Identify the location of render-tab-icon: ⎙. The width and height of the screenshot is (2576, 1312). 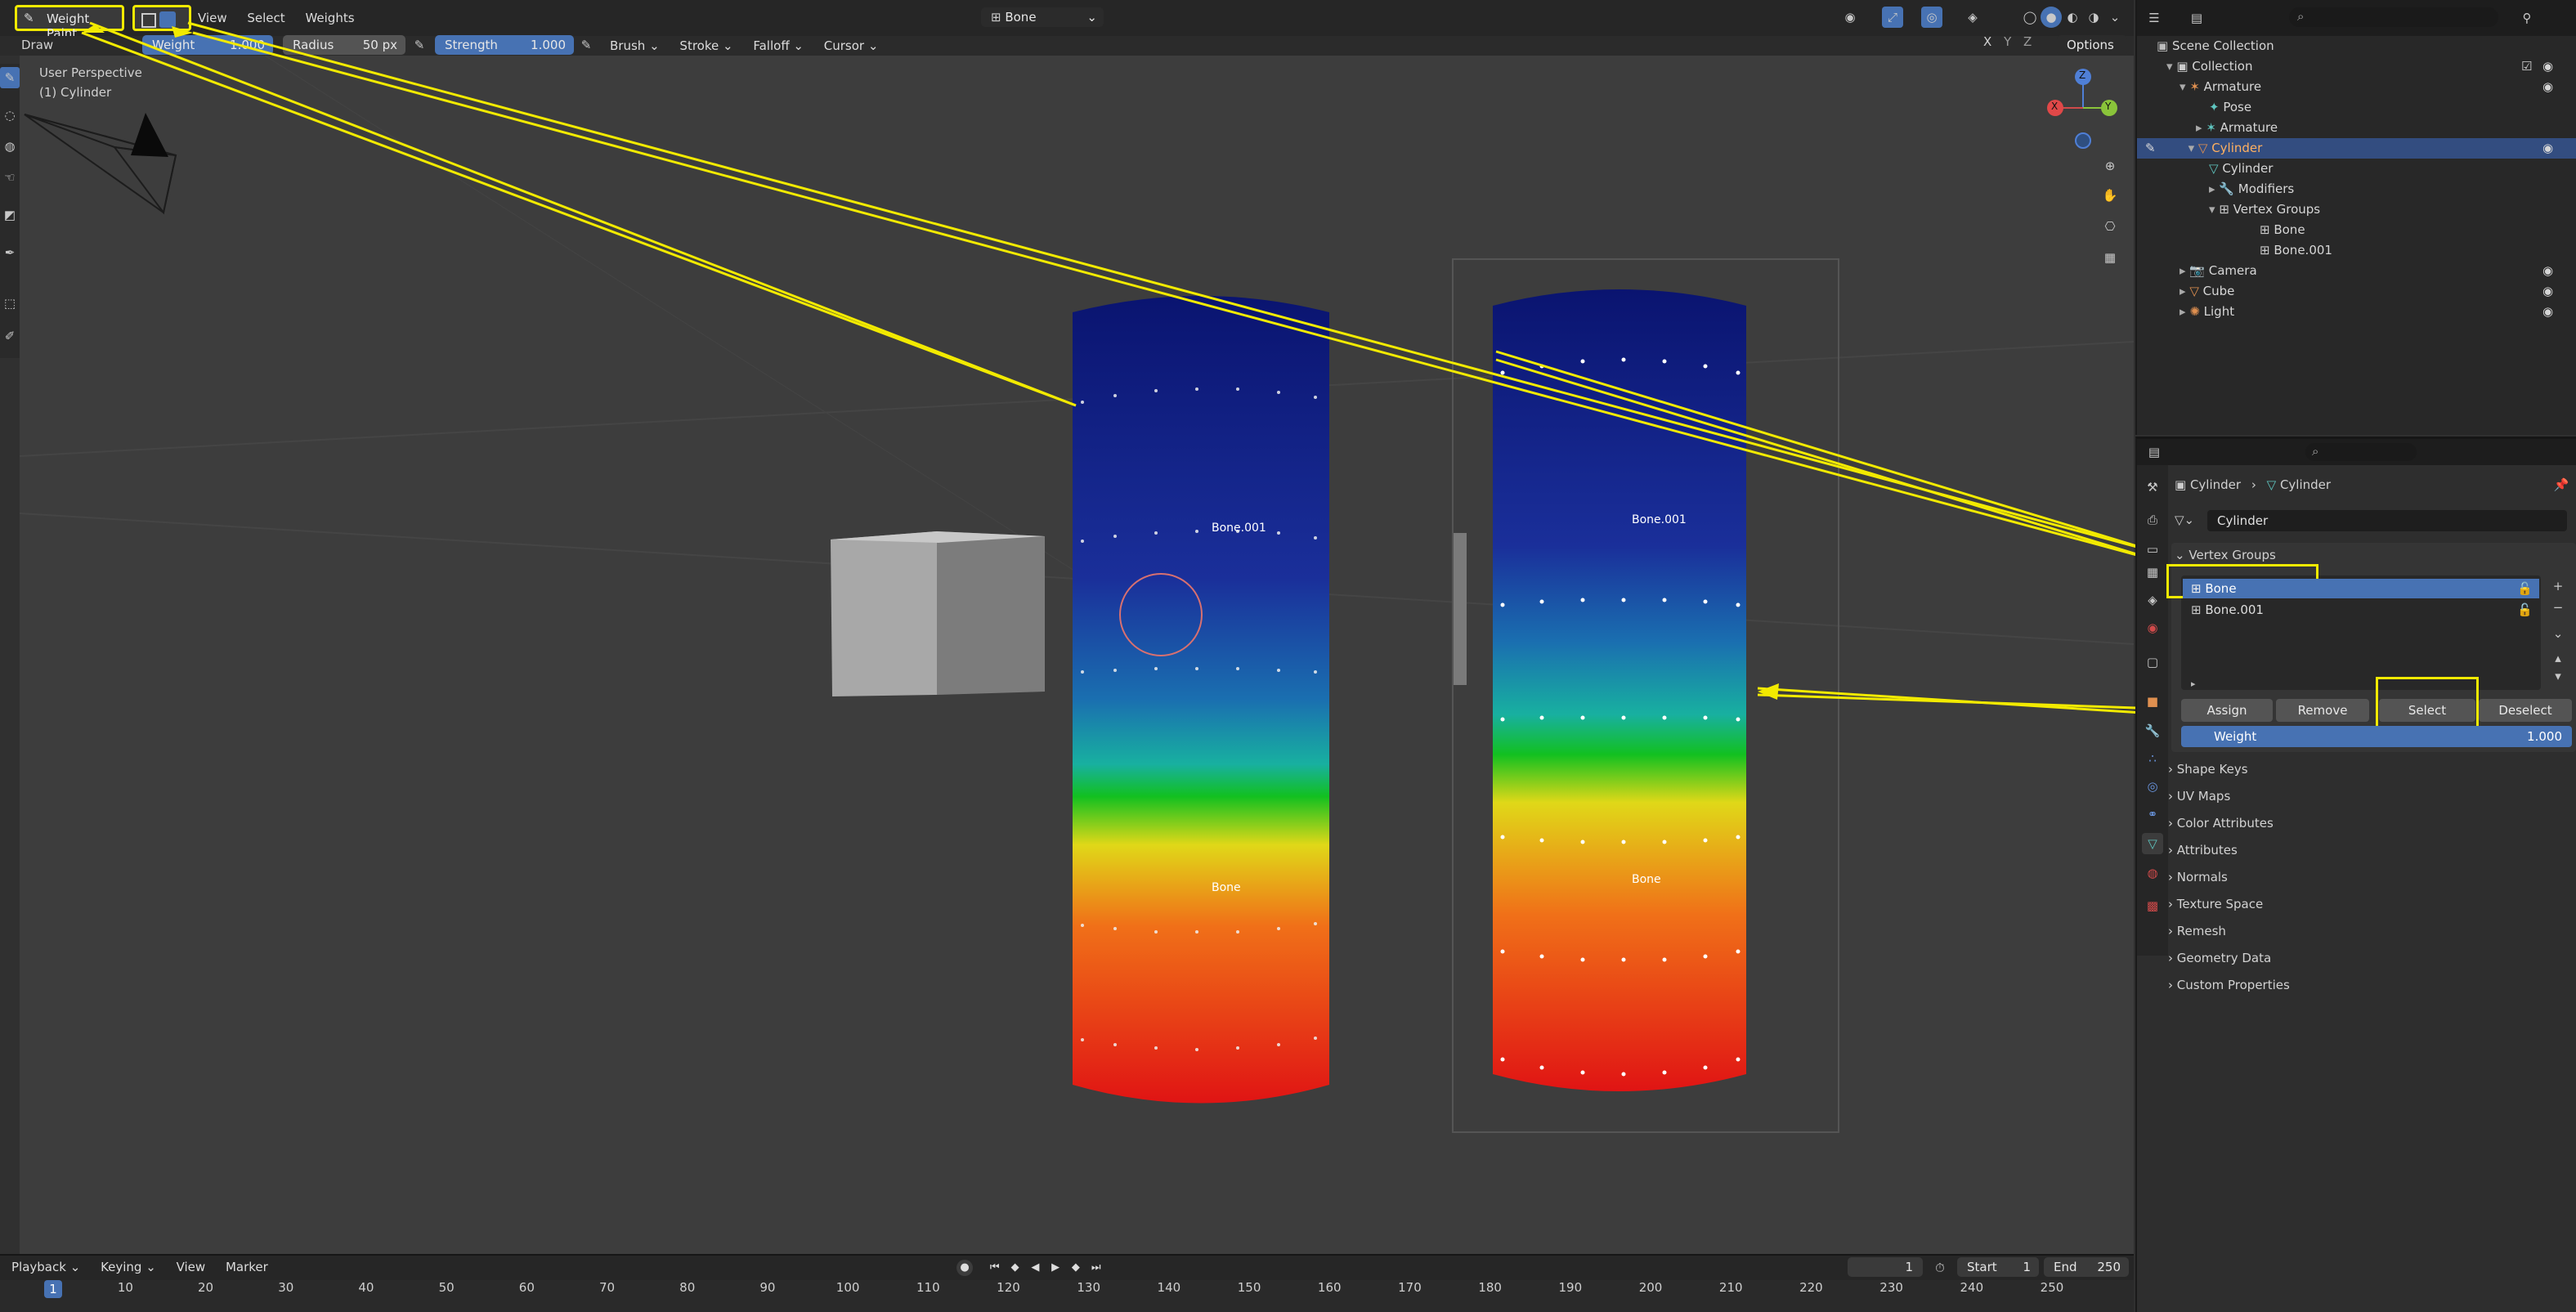
(2152, 520).